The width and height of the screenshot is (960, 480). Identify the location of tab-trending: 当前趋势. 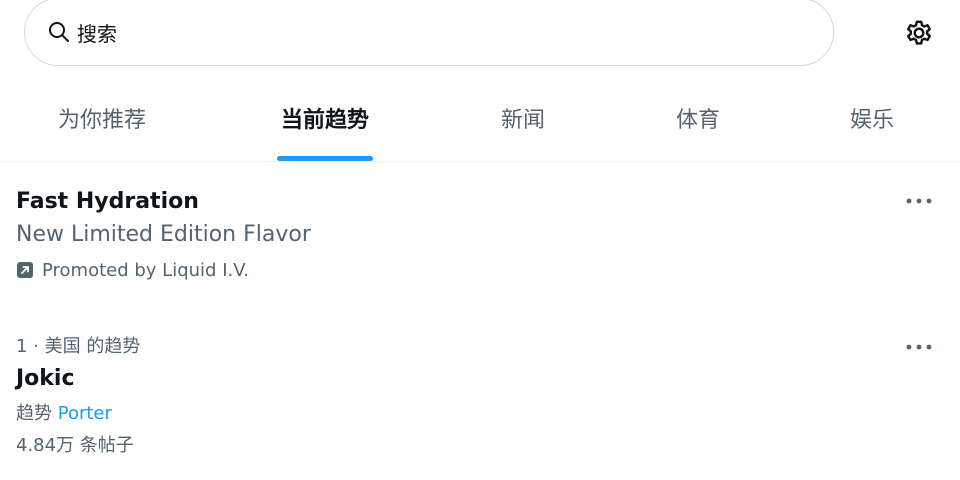
(325, 124).